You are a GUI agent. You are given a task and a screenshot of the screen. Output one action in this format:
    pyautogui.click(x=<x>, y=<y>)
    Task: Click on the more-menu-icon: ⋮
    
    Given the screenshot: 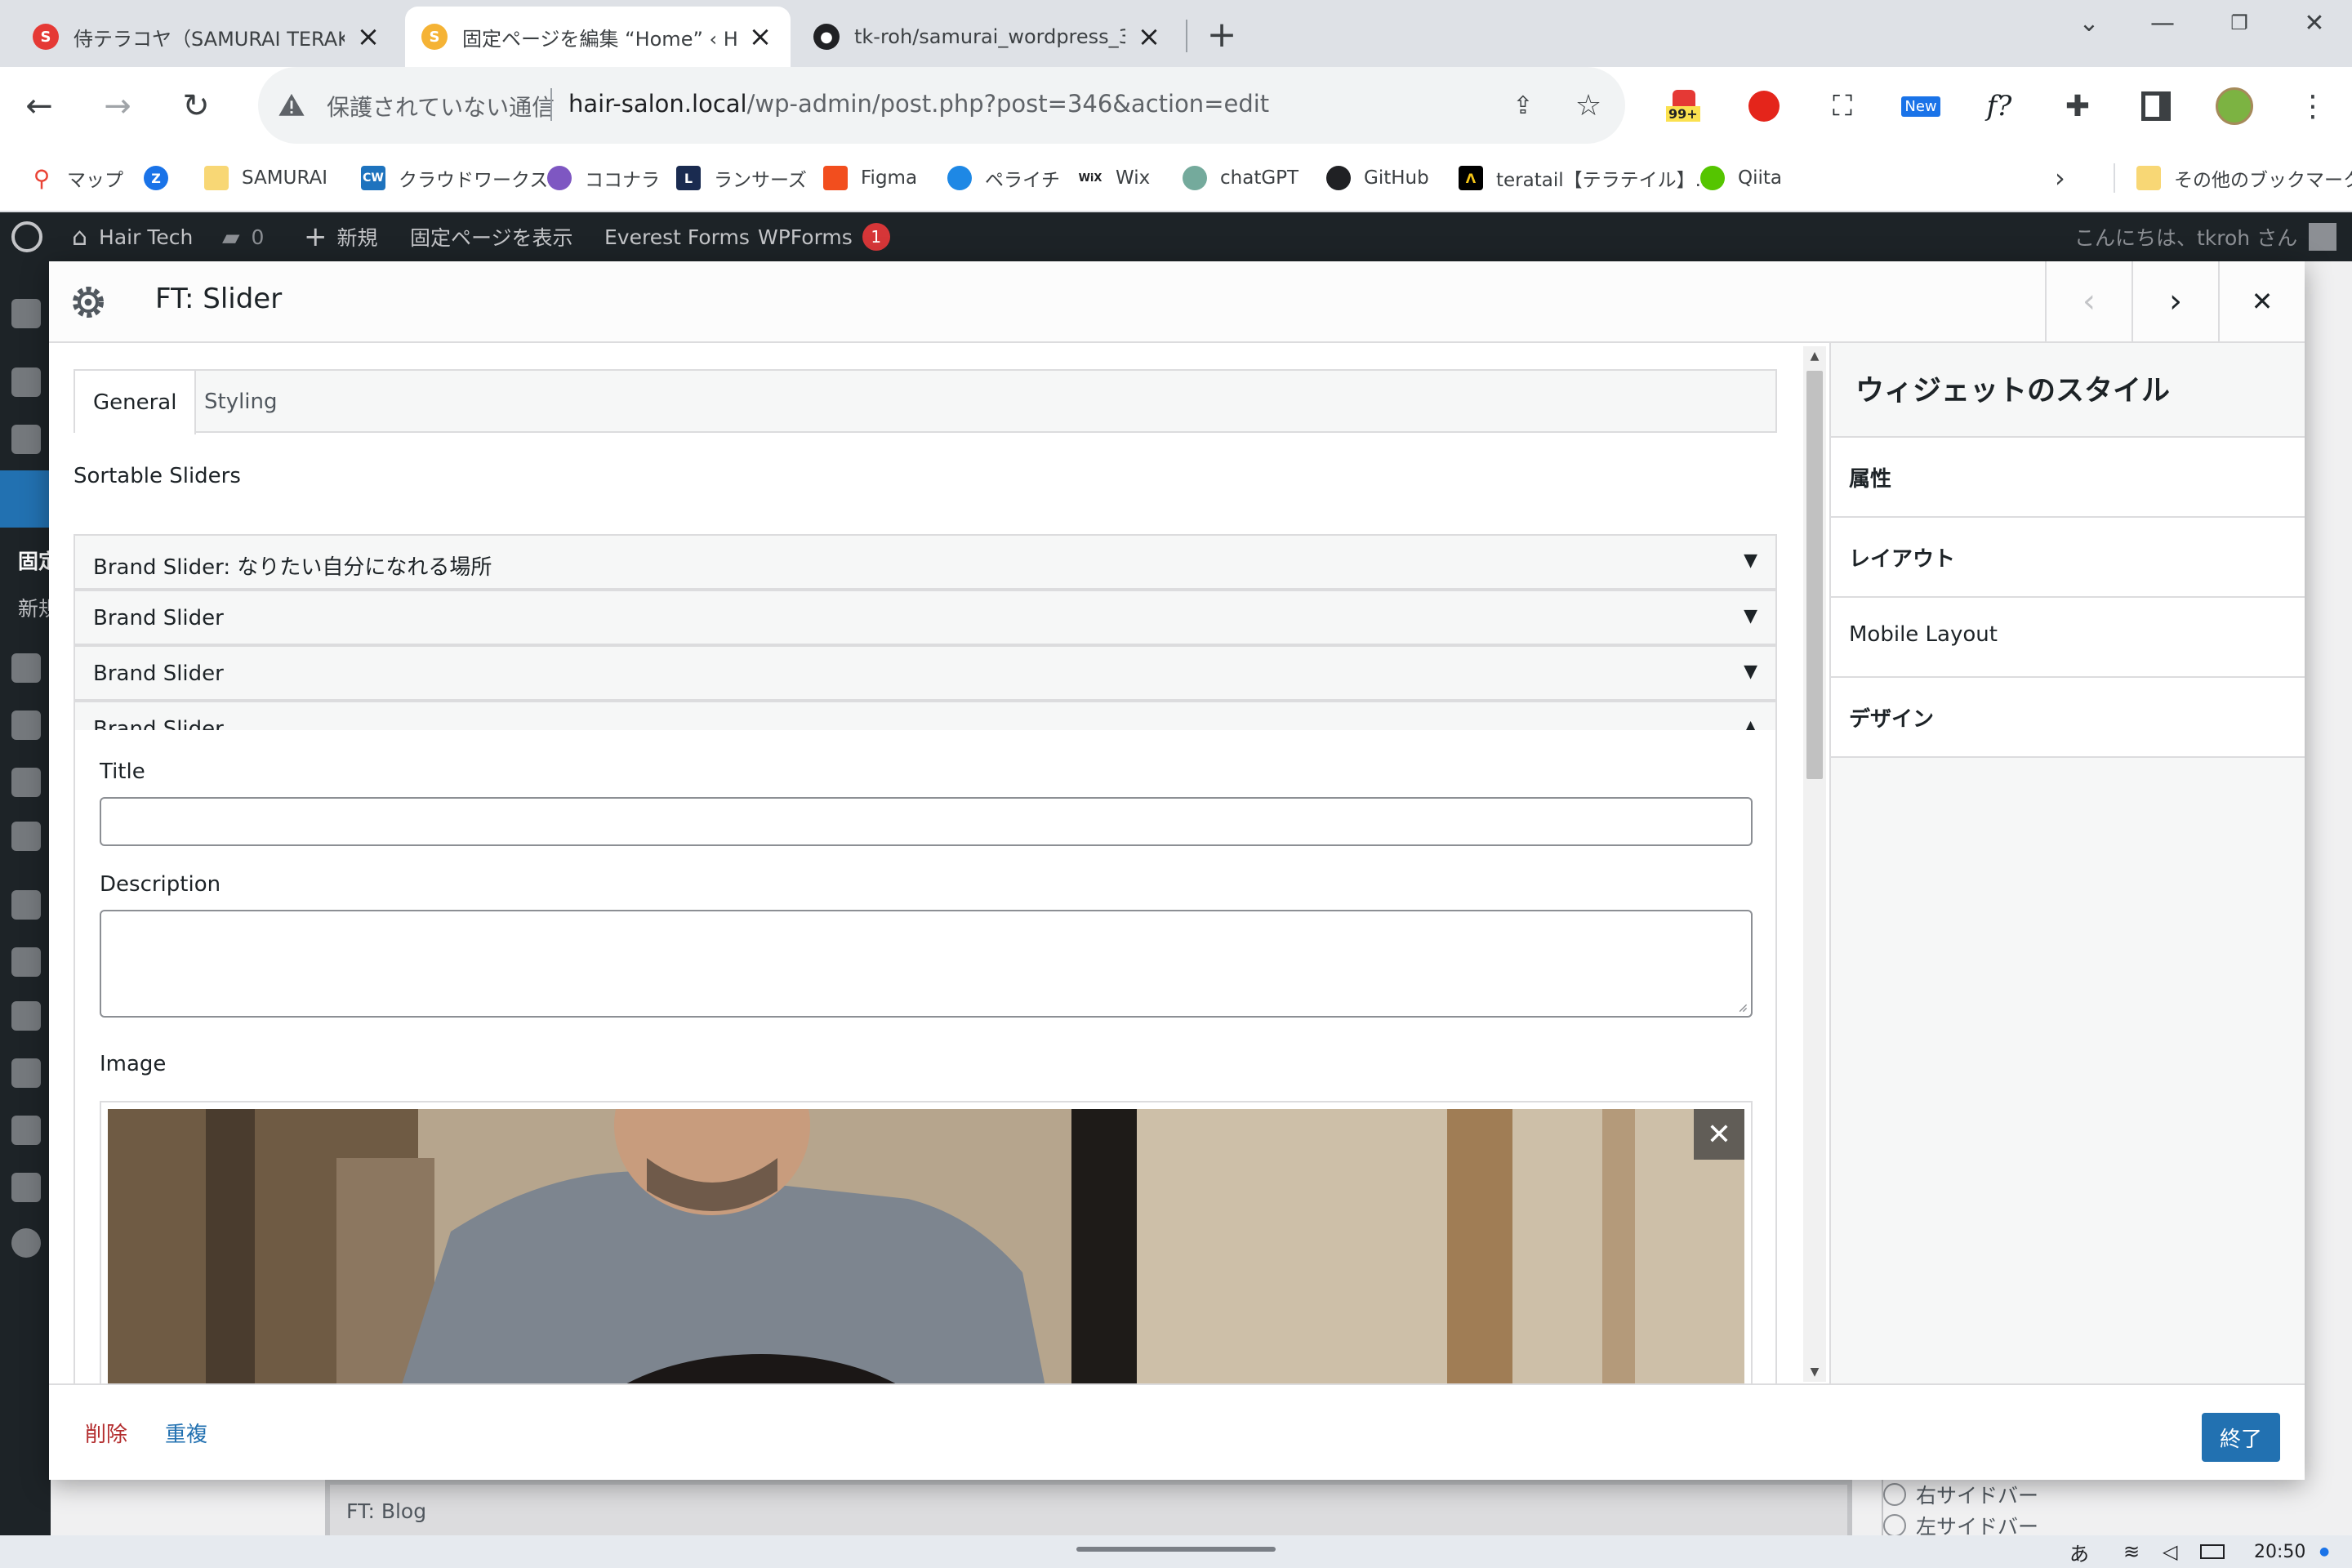 What is the action you would take?
    pyautogui.click(x=2313, y=106)
    